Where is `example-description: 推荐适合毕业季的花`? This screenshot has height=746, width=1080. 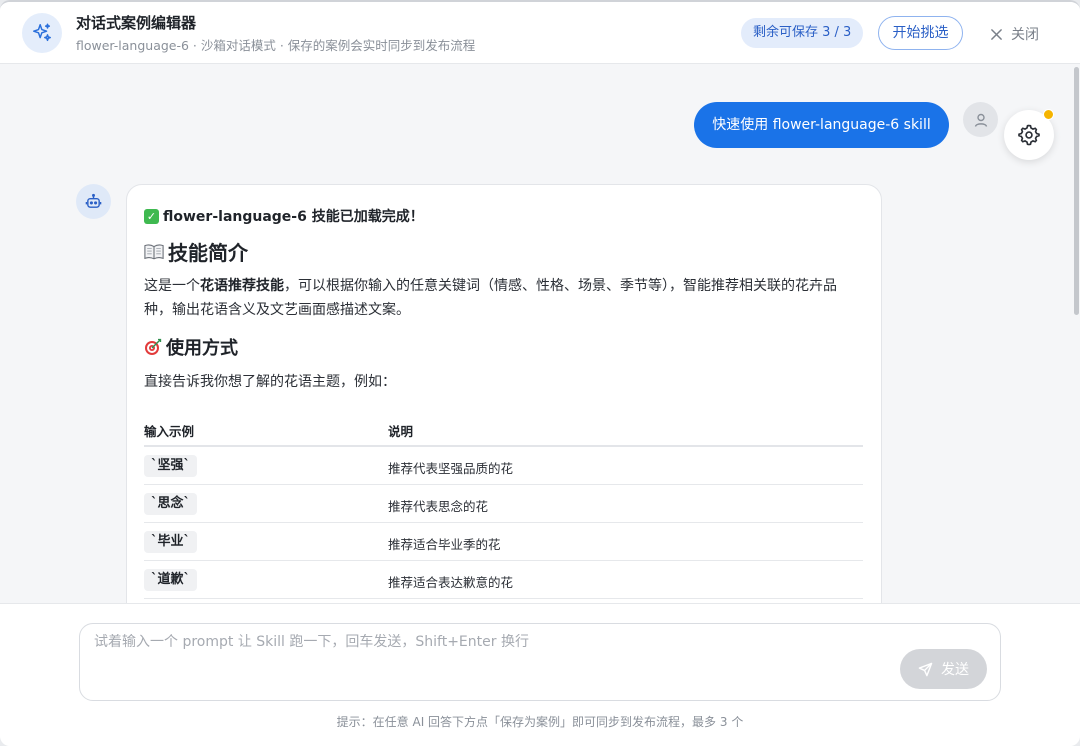
example-description: 推荐适合毕业季的花 is located at coordinates (444, 544).